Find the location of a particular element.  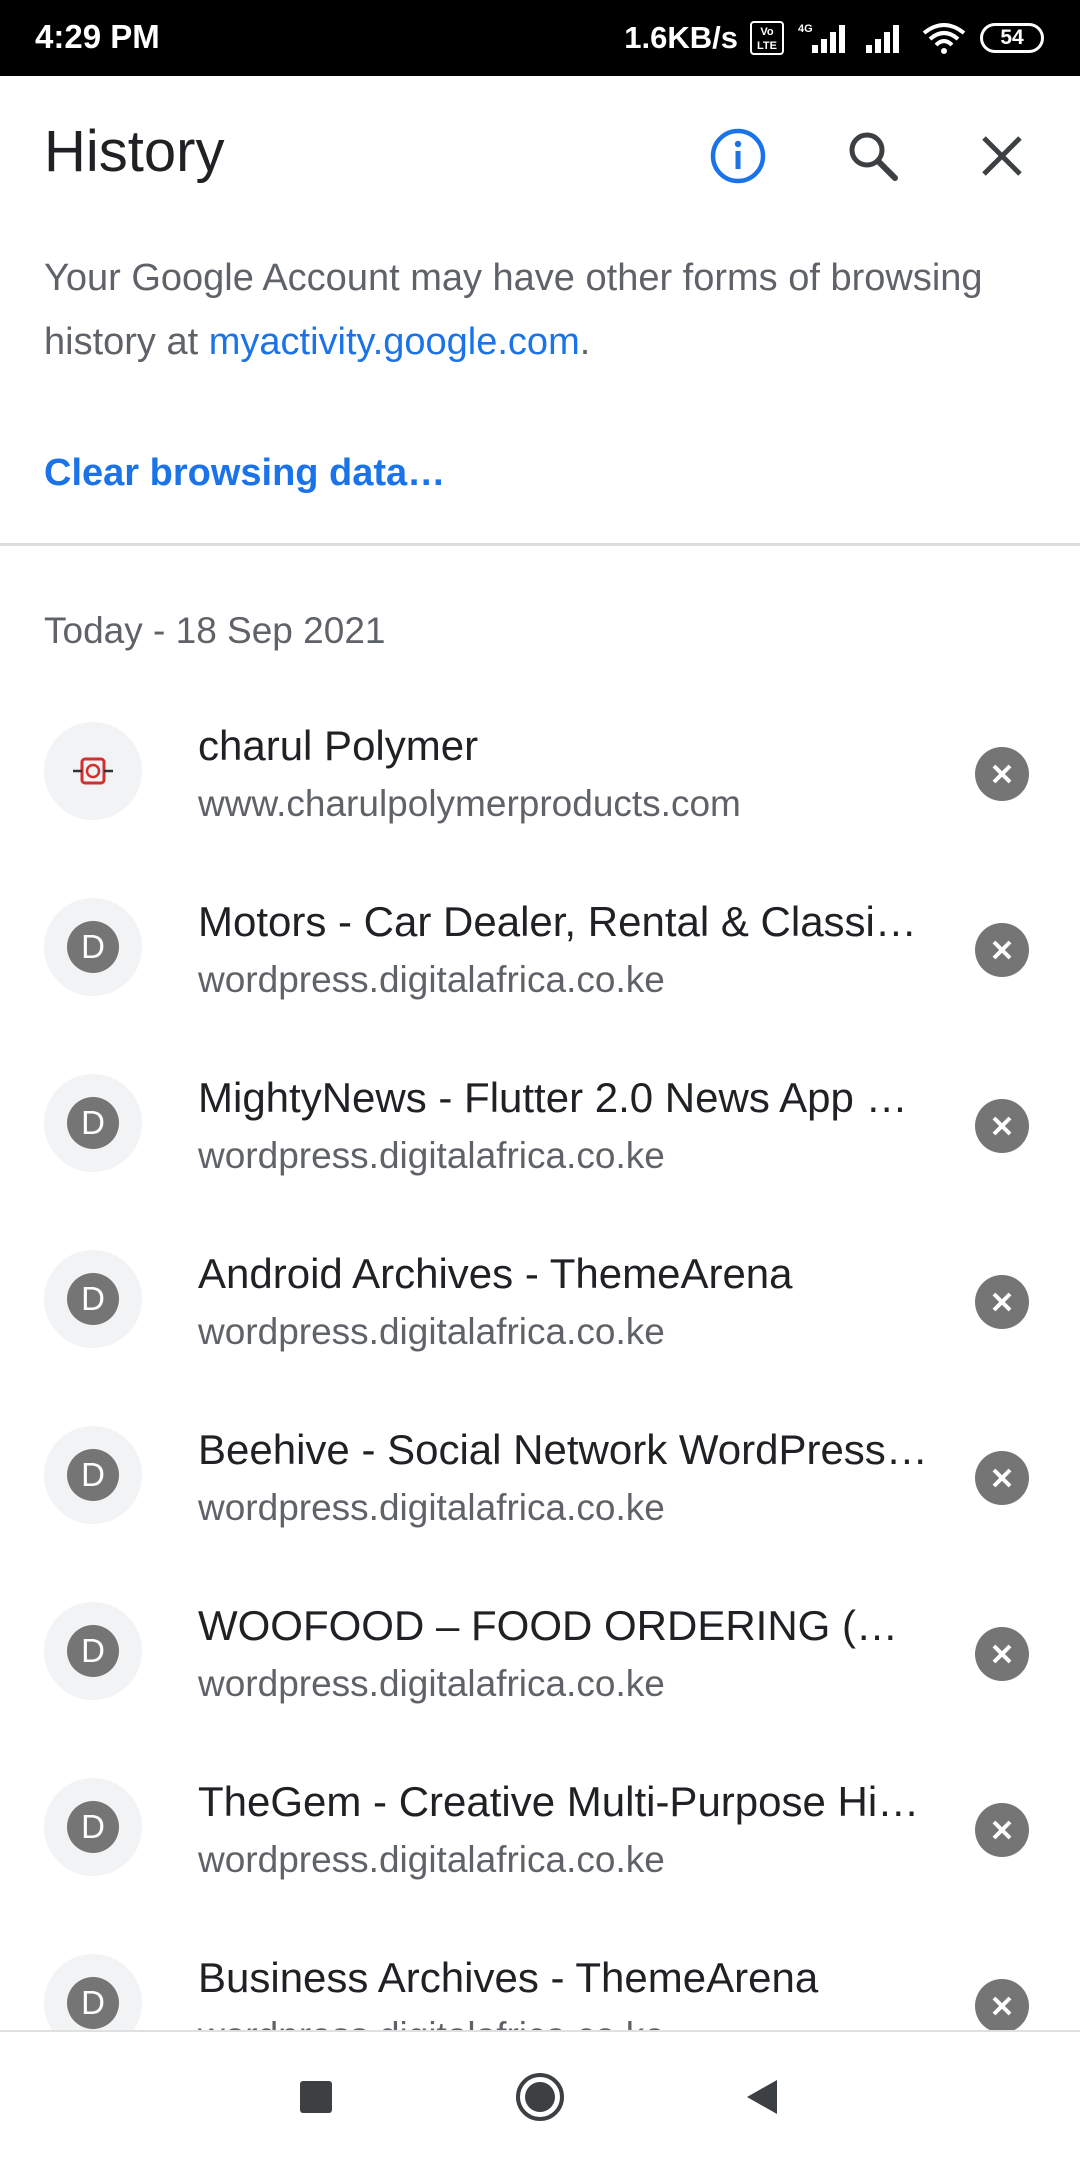

status-bar: 4:29 PM 1.6KB/s Vo LTE 4G 54 is located at coordinates (540, 38).